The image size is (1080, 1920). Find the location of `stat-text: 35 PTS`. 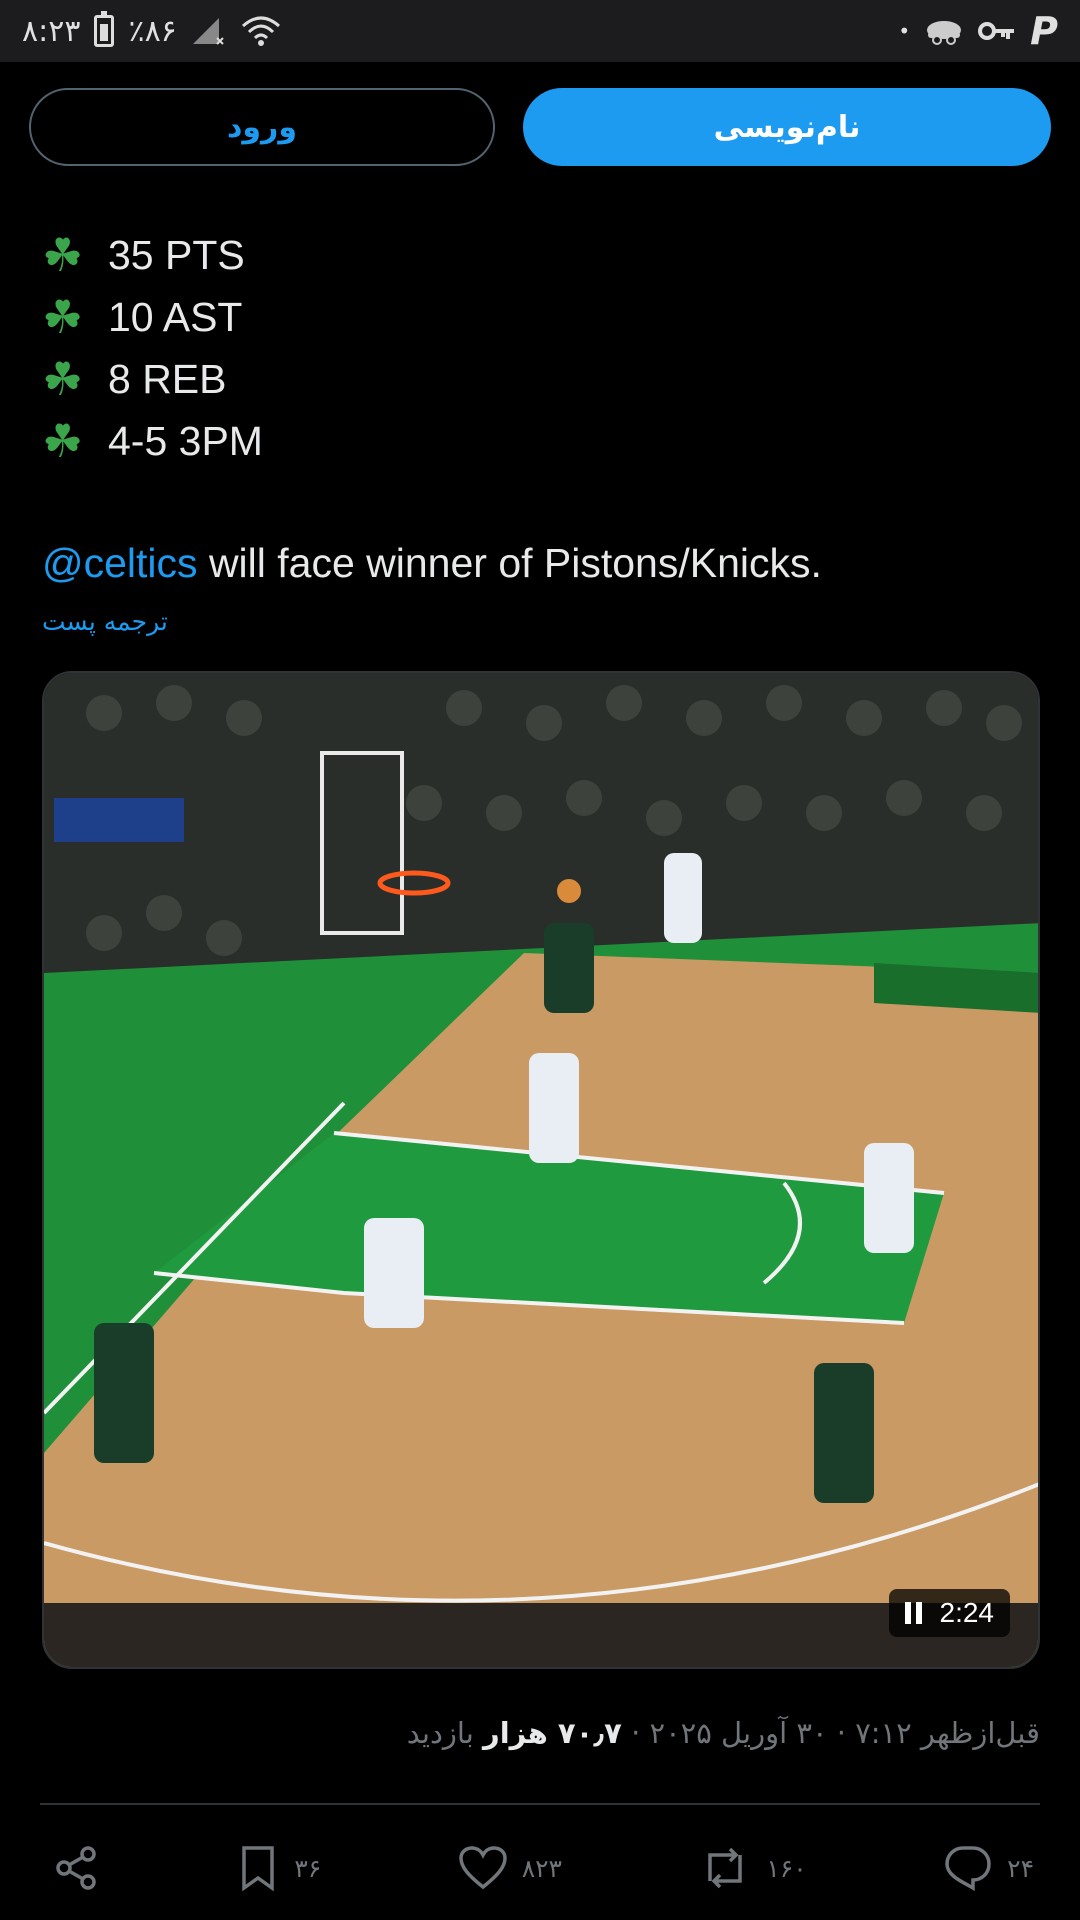

stat-text: 35 PTS is located at coordinates (176, 254).